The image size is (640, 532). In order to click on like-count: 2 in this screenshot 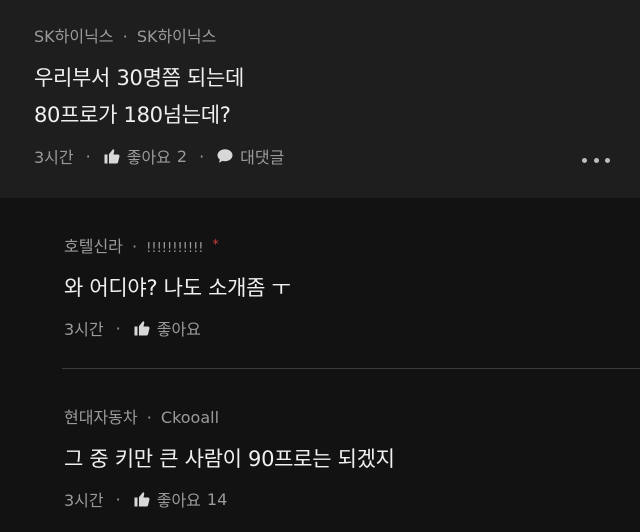, I will do `click(182, 156)`.